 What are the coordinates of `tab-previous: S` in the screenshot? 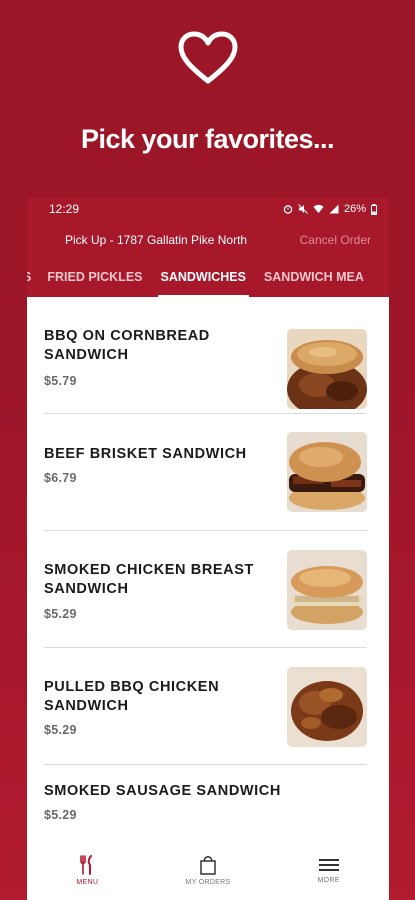 It's located at (32, 277).